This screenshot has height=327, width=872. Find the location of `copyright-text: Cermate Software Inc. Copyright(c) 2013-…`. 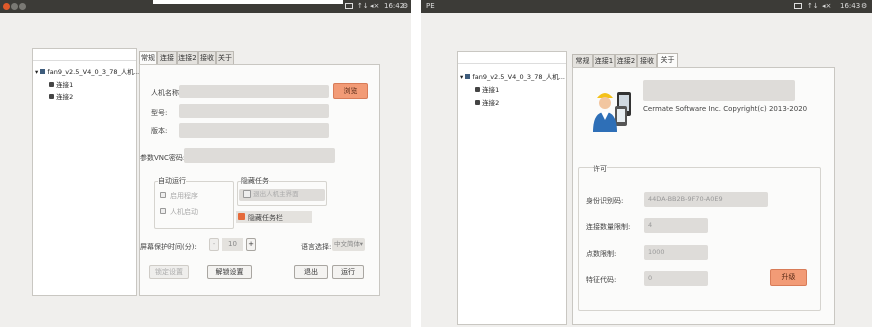

copyright-text: Cermate Software Inc. Copyright(c) 2013-… is located at coordinates (725, 109).